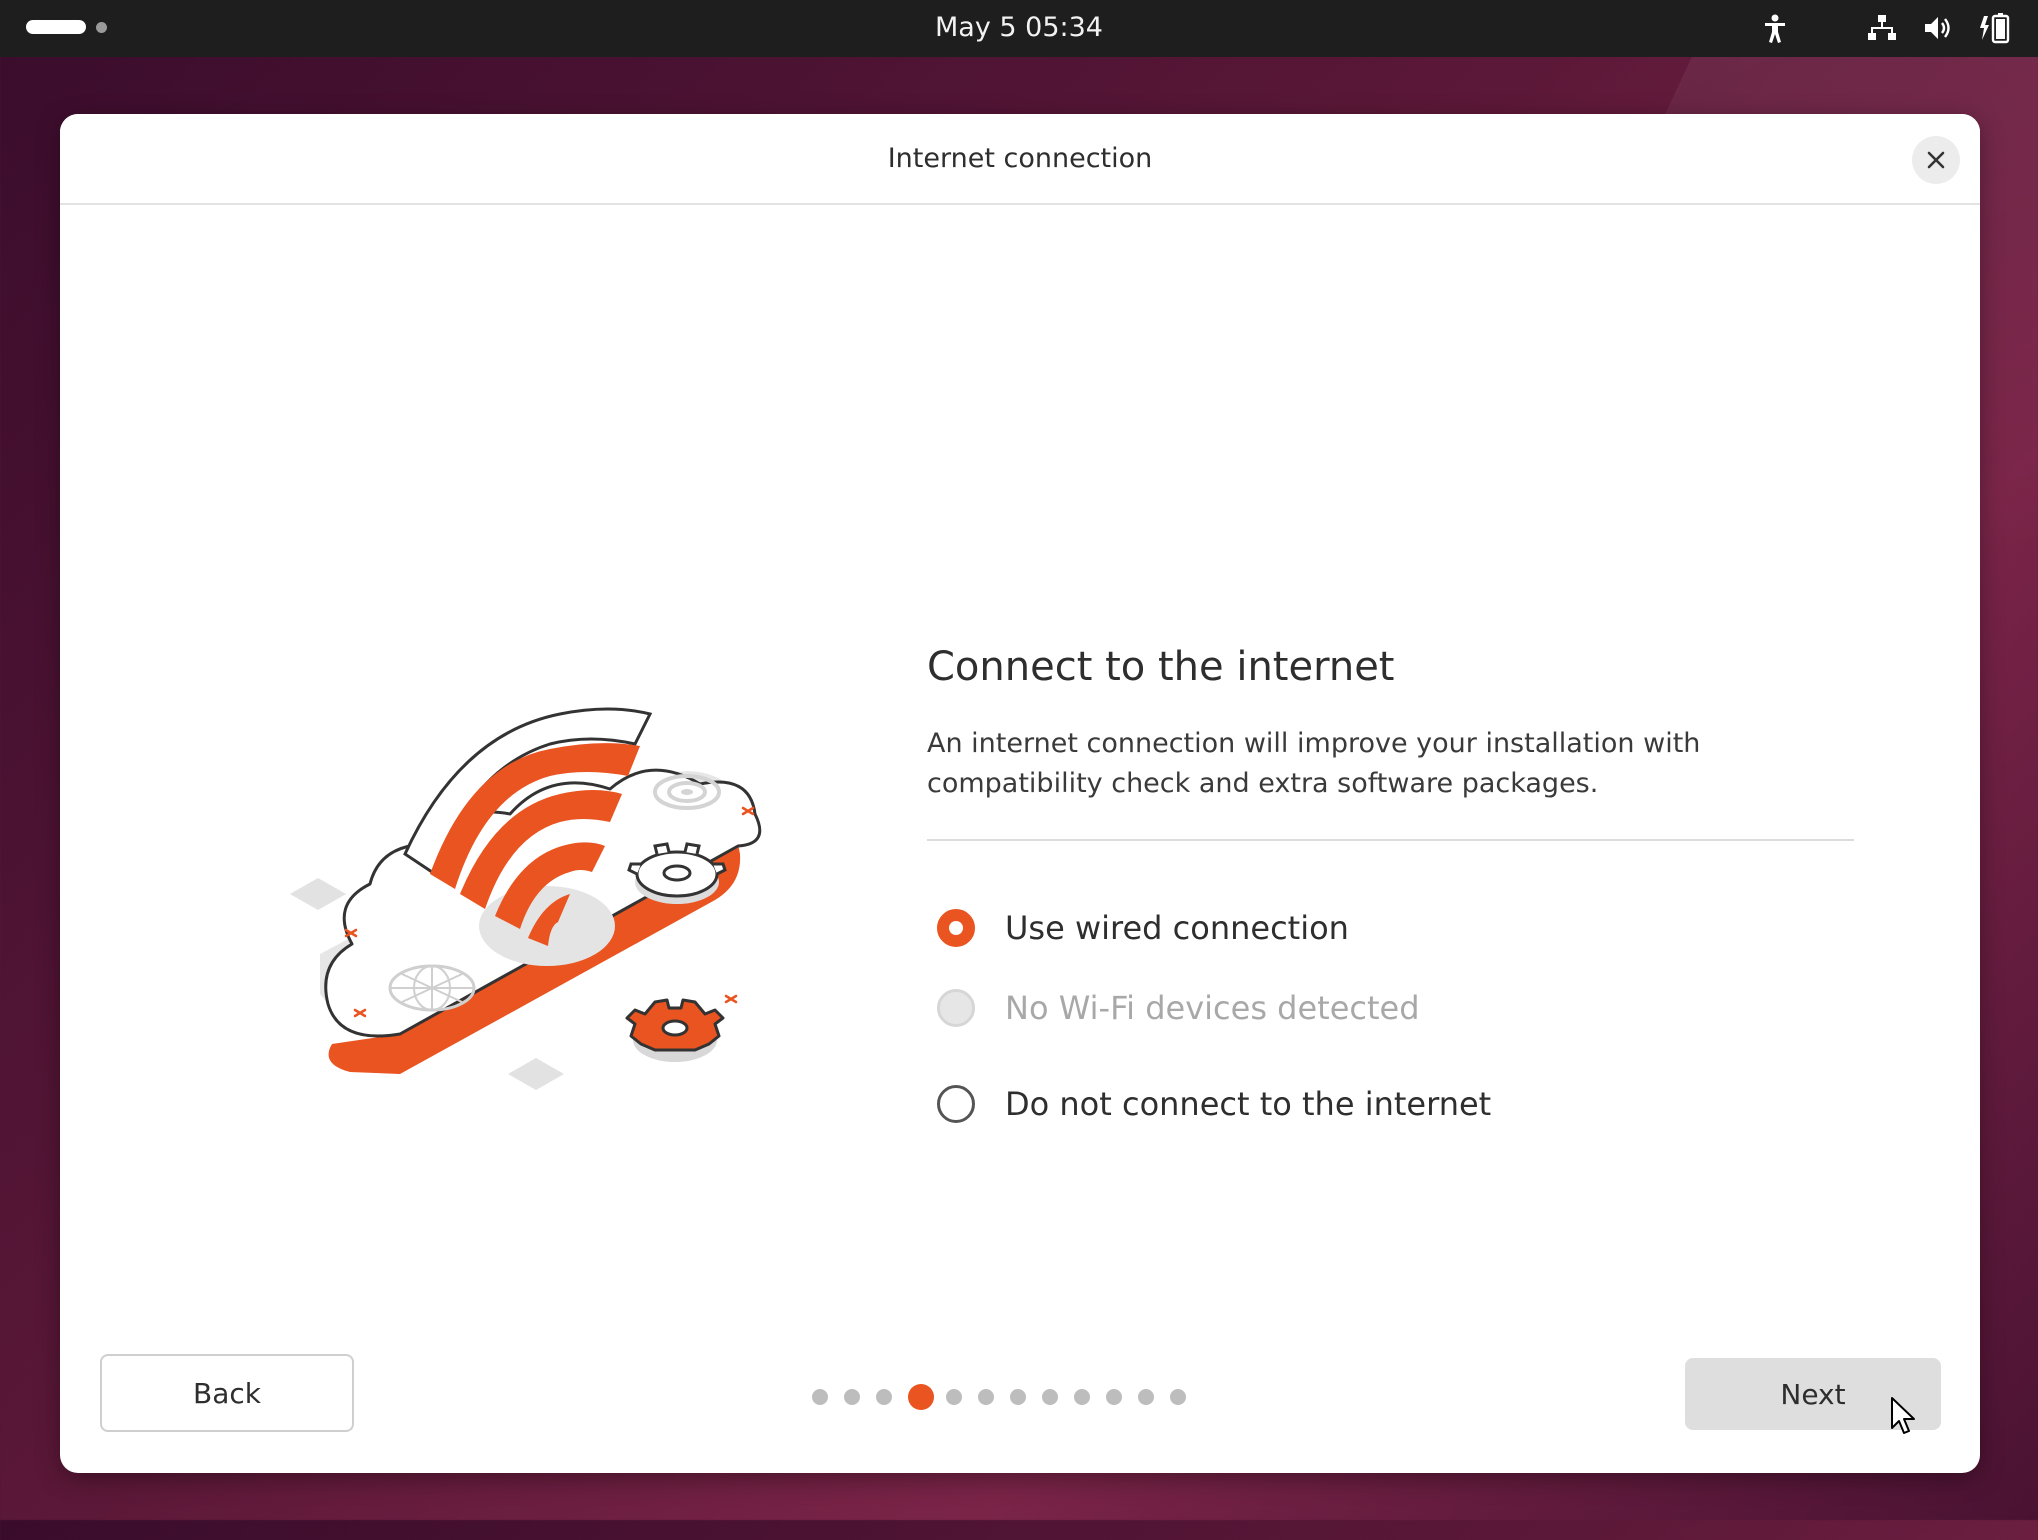 This screenshot has width=2038, height=1540. Describe the element at coordinates (1248, 1104) in the screenshot. I see `option-label: Do not connect to the internet` at that location.